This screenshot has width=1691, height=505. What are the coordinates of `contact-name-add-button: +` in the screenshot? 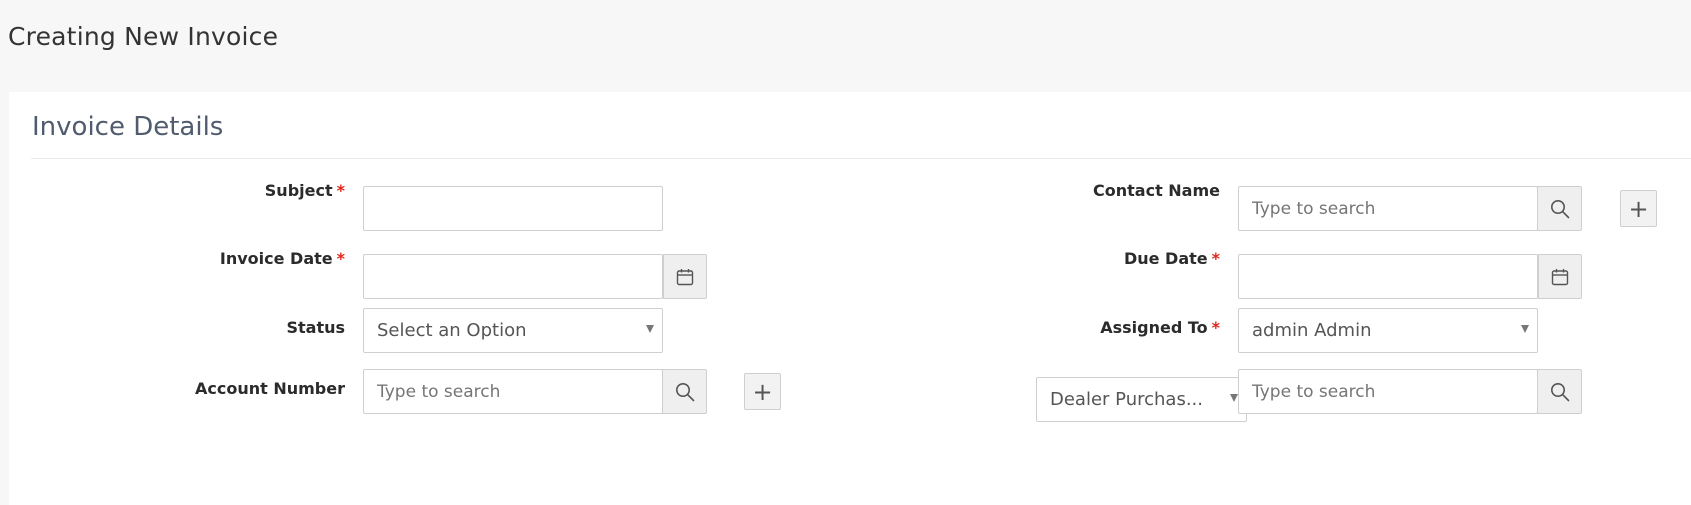 It's located at (1638, 208).